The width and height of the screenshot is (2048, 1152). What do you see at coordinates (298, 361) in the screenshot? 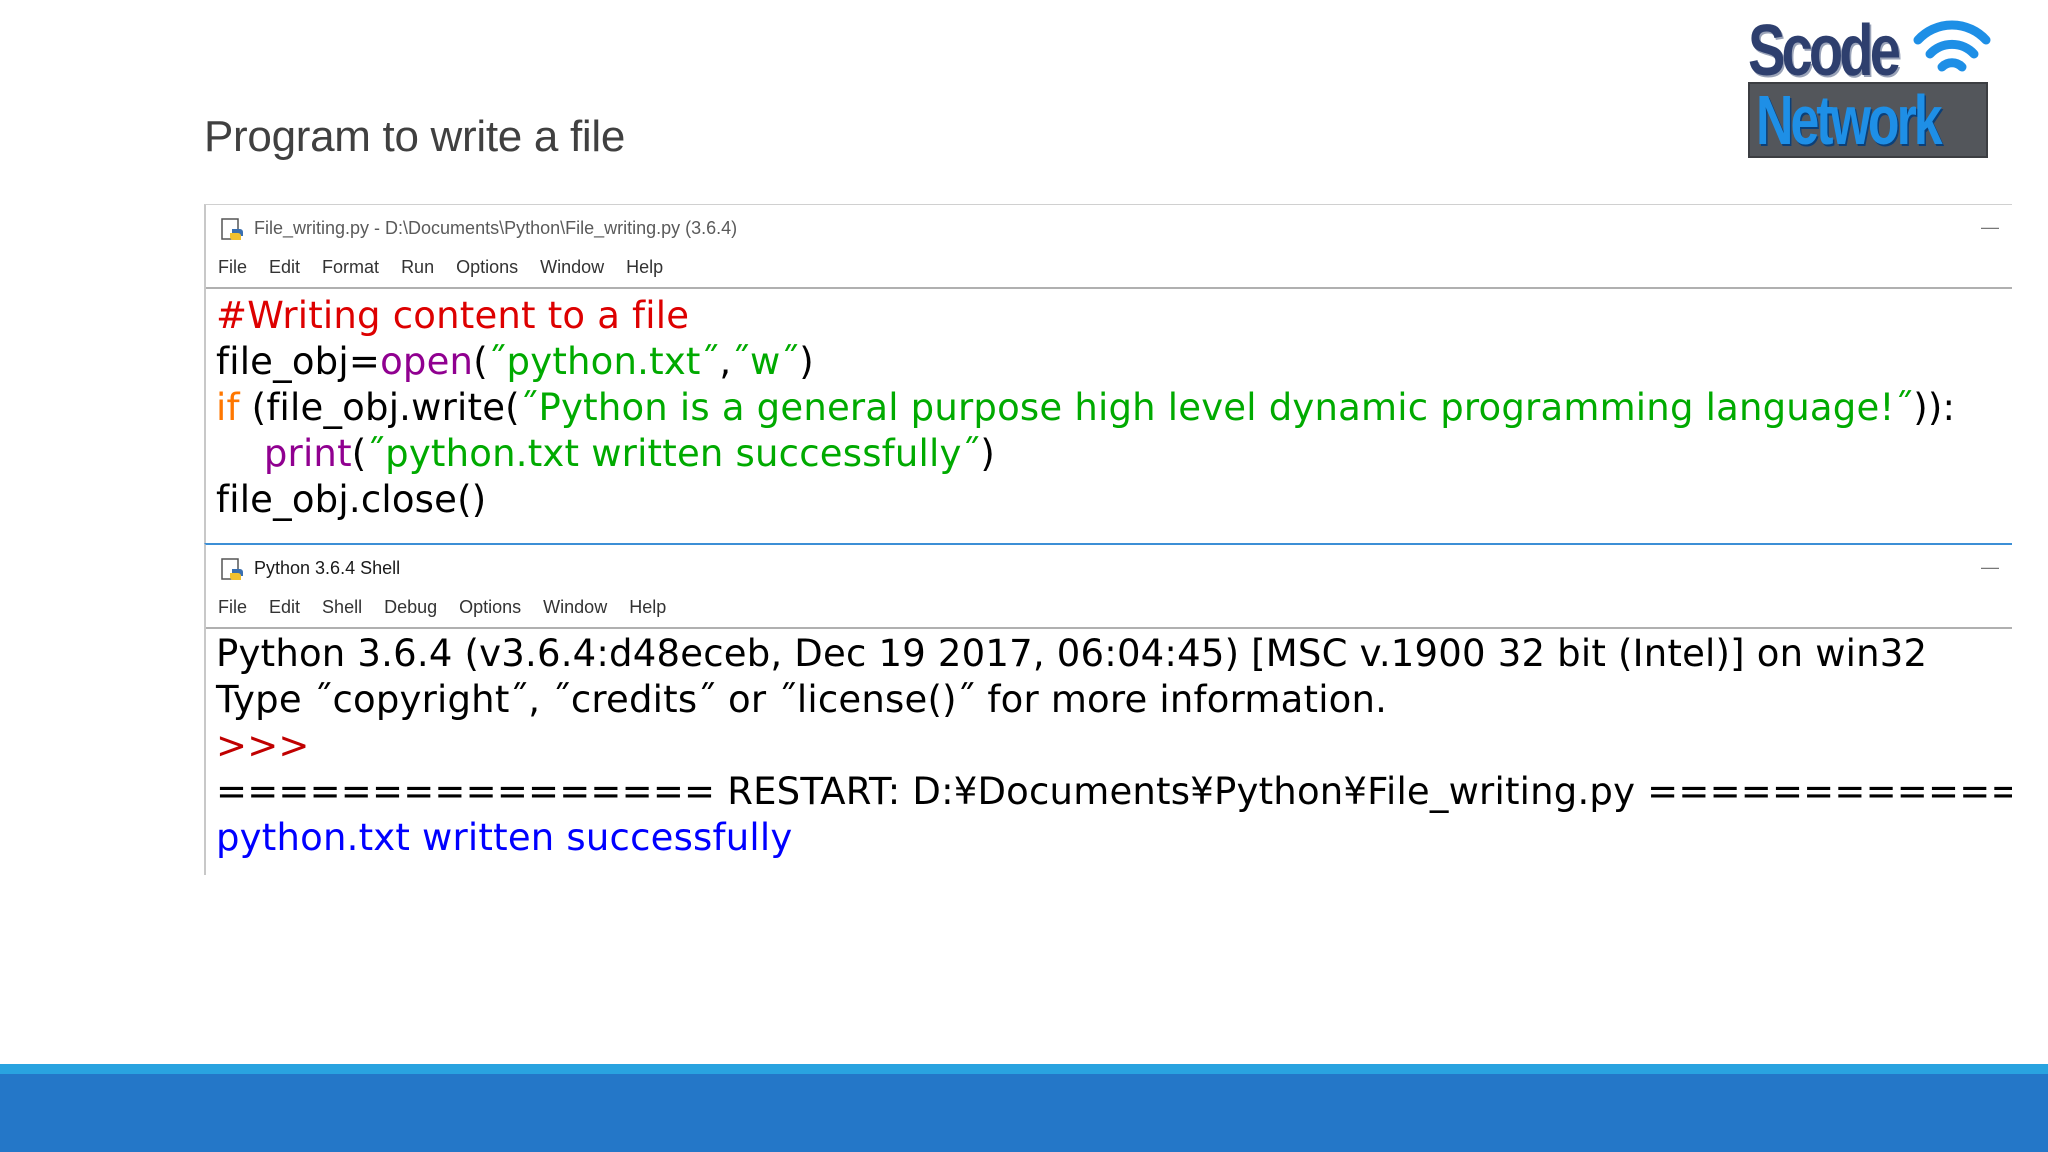
I see `code-token: file_obj=` at bounding box center [298, 361].